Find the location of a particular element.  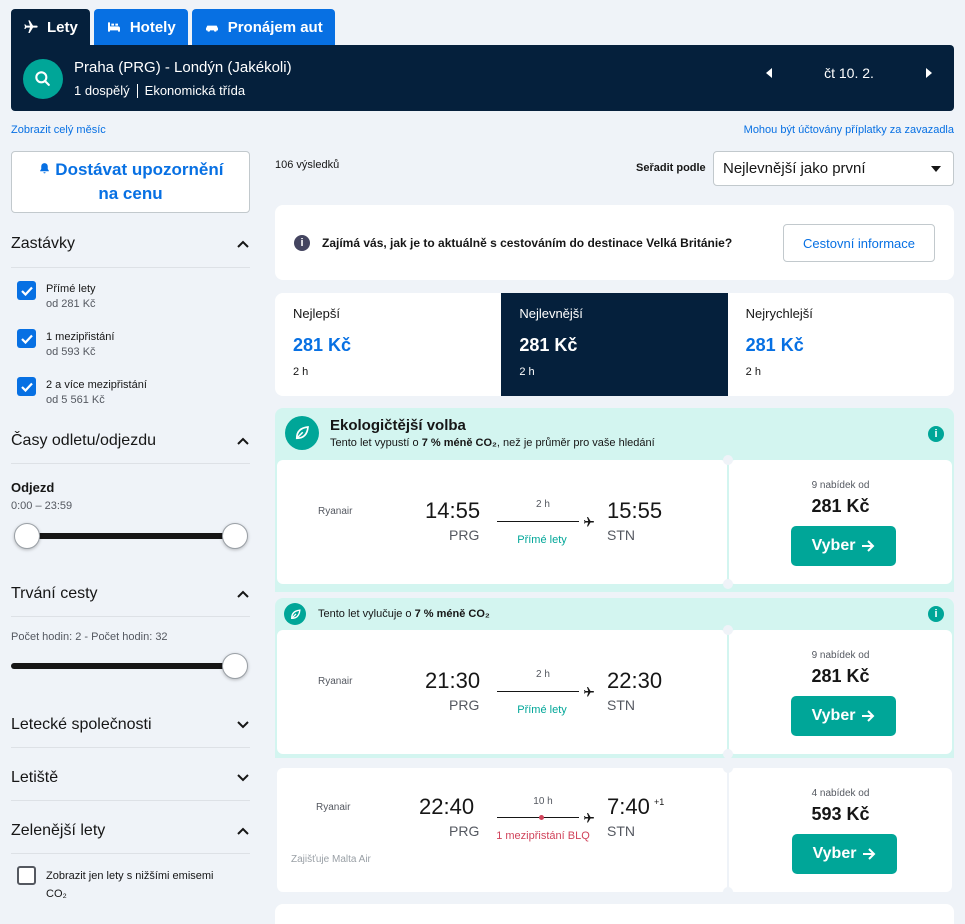

operated-by: Zajišťuje Malta Air is located at coordinates (331, 859).